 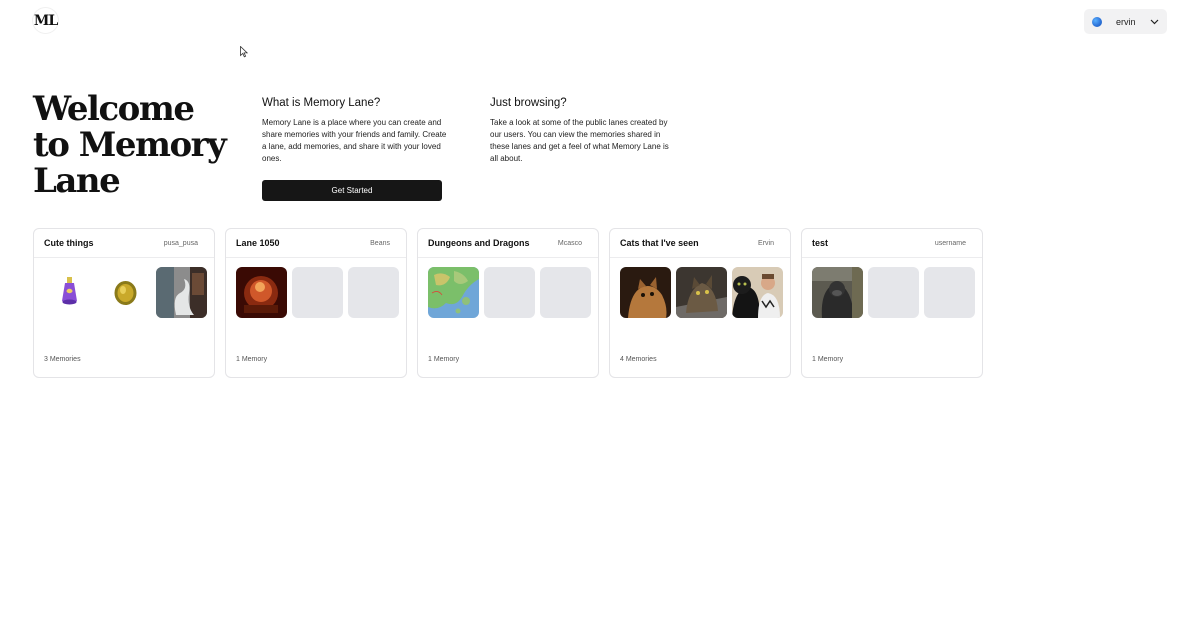 What do you see at coordinates (380, 243) in the screenshot?
I see `lane-owner: Beans` at bounding box center [380, 243].